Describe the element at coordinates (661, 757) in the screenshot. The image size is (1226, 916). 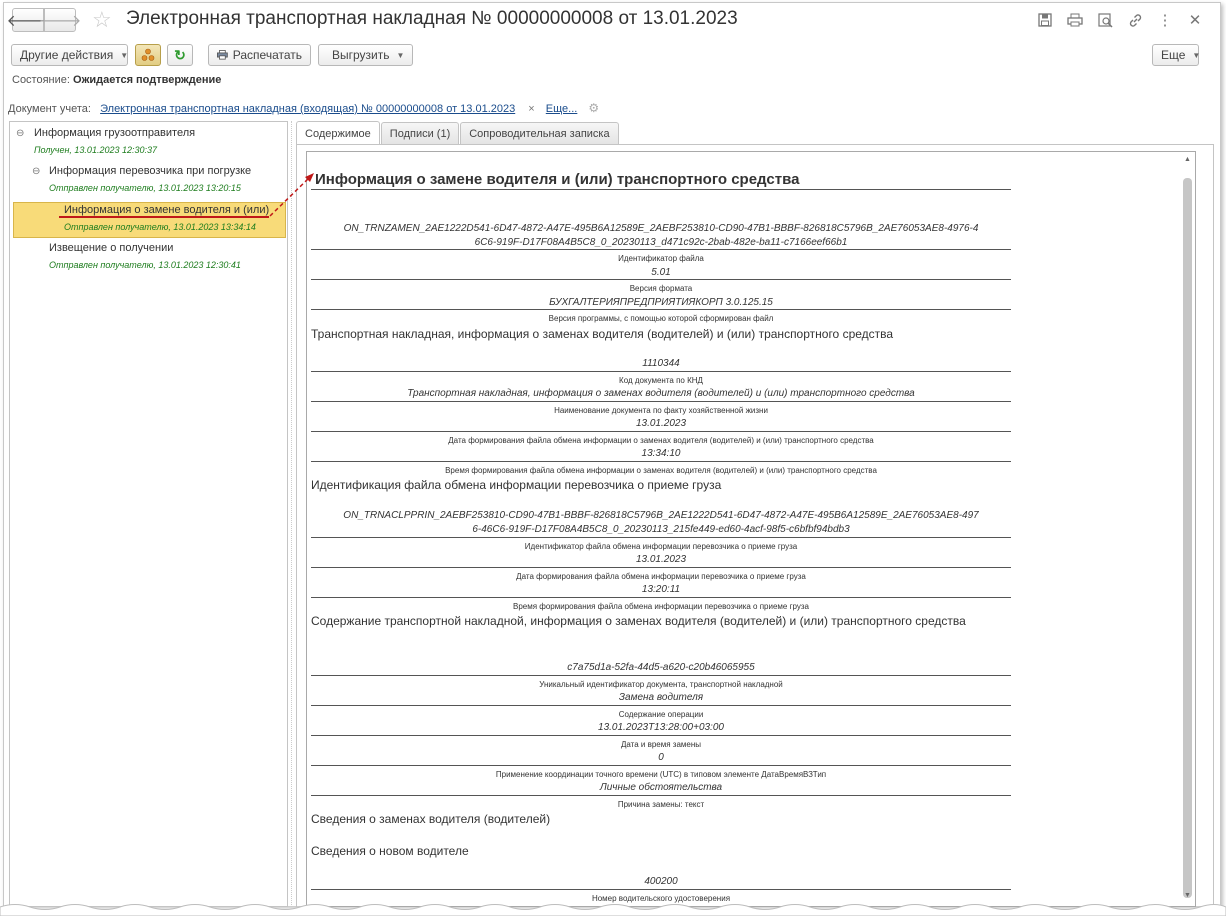
I see `utc-value: 0` at that location.